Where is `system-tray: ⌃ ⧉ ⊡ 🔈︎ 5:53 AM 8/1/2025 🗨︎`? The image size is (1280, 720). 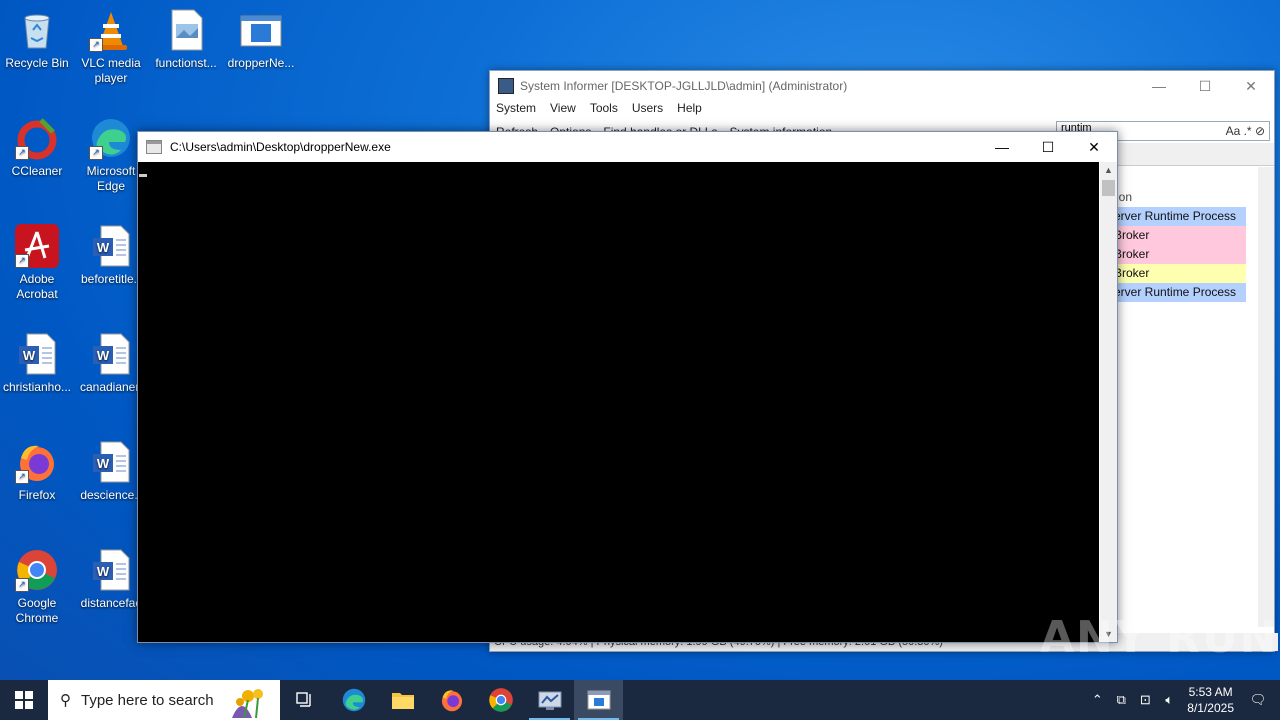 system-tray: ⌃ ⧉ ⊡ 🔈︎ 5:53 AM 8/1/2025 🗨︎ is located at coordinates (1182, 700).